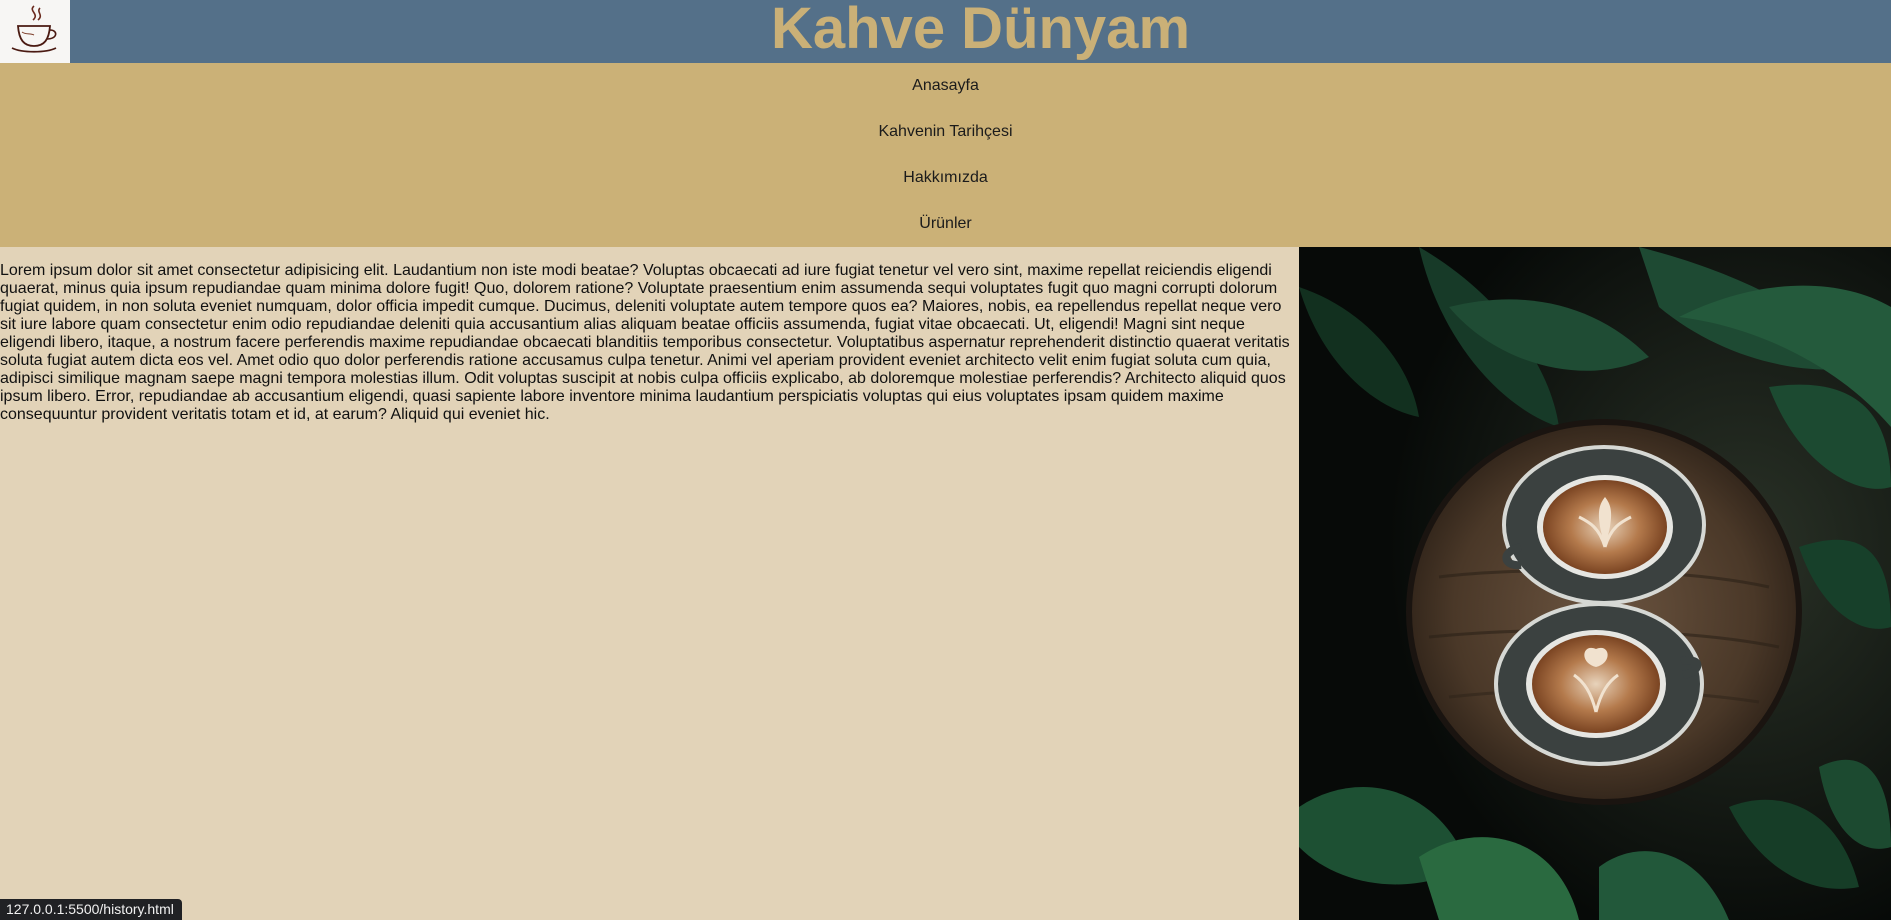 This screenshot has height=920, width=1891. What do you see at coordinates (980, 30) in the screenshot?
I see `site-title: Kahve Dünyam` at bounding box center [980, 30].